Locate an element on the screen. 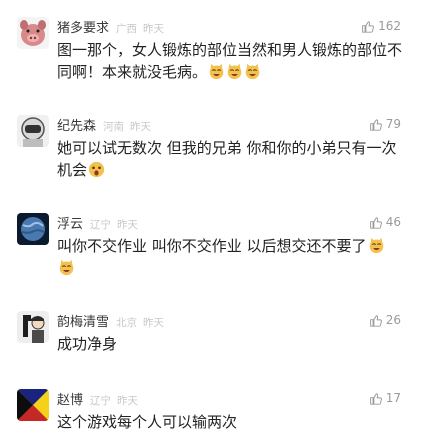 This screenshot has width=421, height=447. username: 韵梅清雪 is located at coordinates (83, 320).